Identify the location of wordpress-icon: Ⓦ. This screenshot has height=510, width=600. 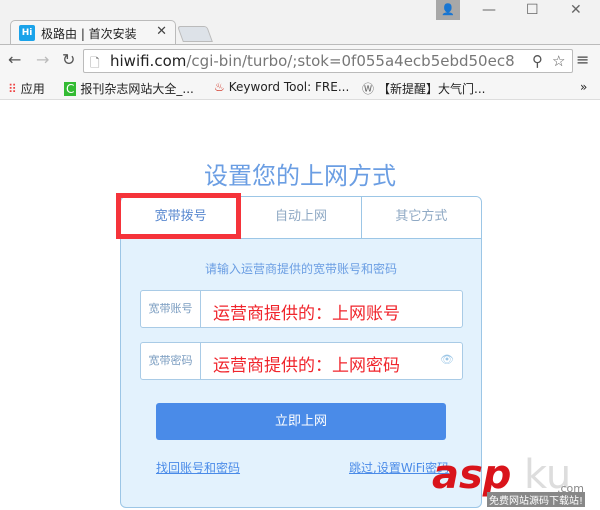
(368, 89).